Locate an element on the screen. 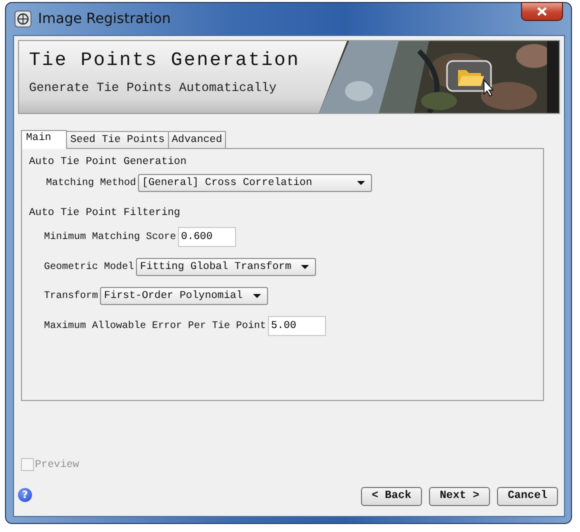  field-label: Geometric Model is located at coordinates (89, 267).